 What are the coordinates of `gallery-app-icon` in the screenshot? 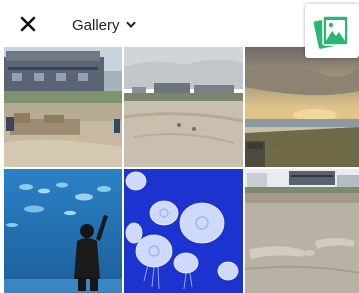 It's located at (331, 32).